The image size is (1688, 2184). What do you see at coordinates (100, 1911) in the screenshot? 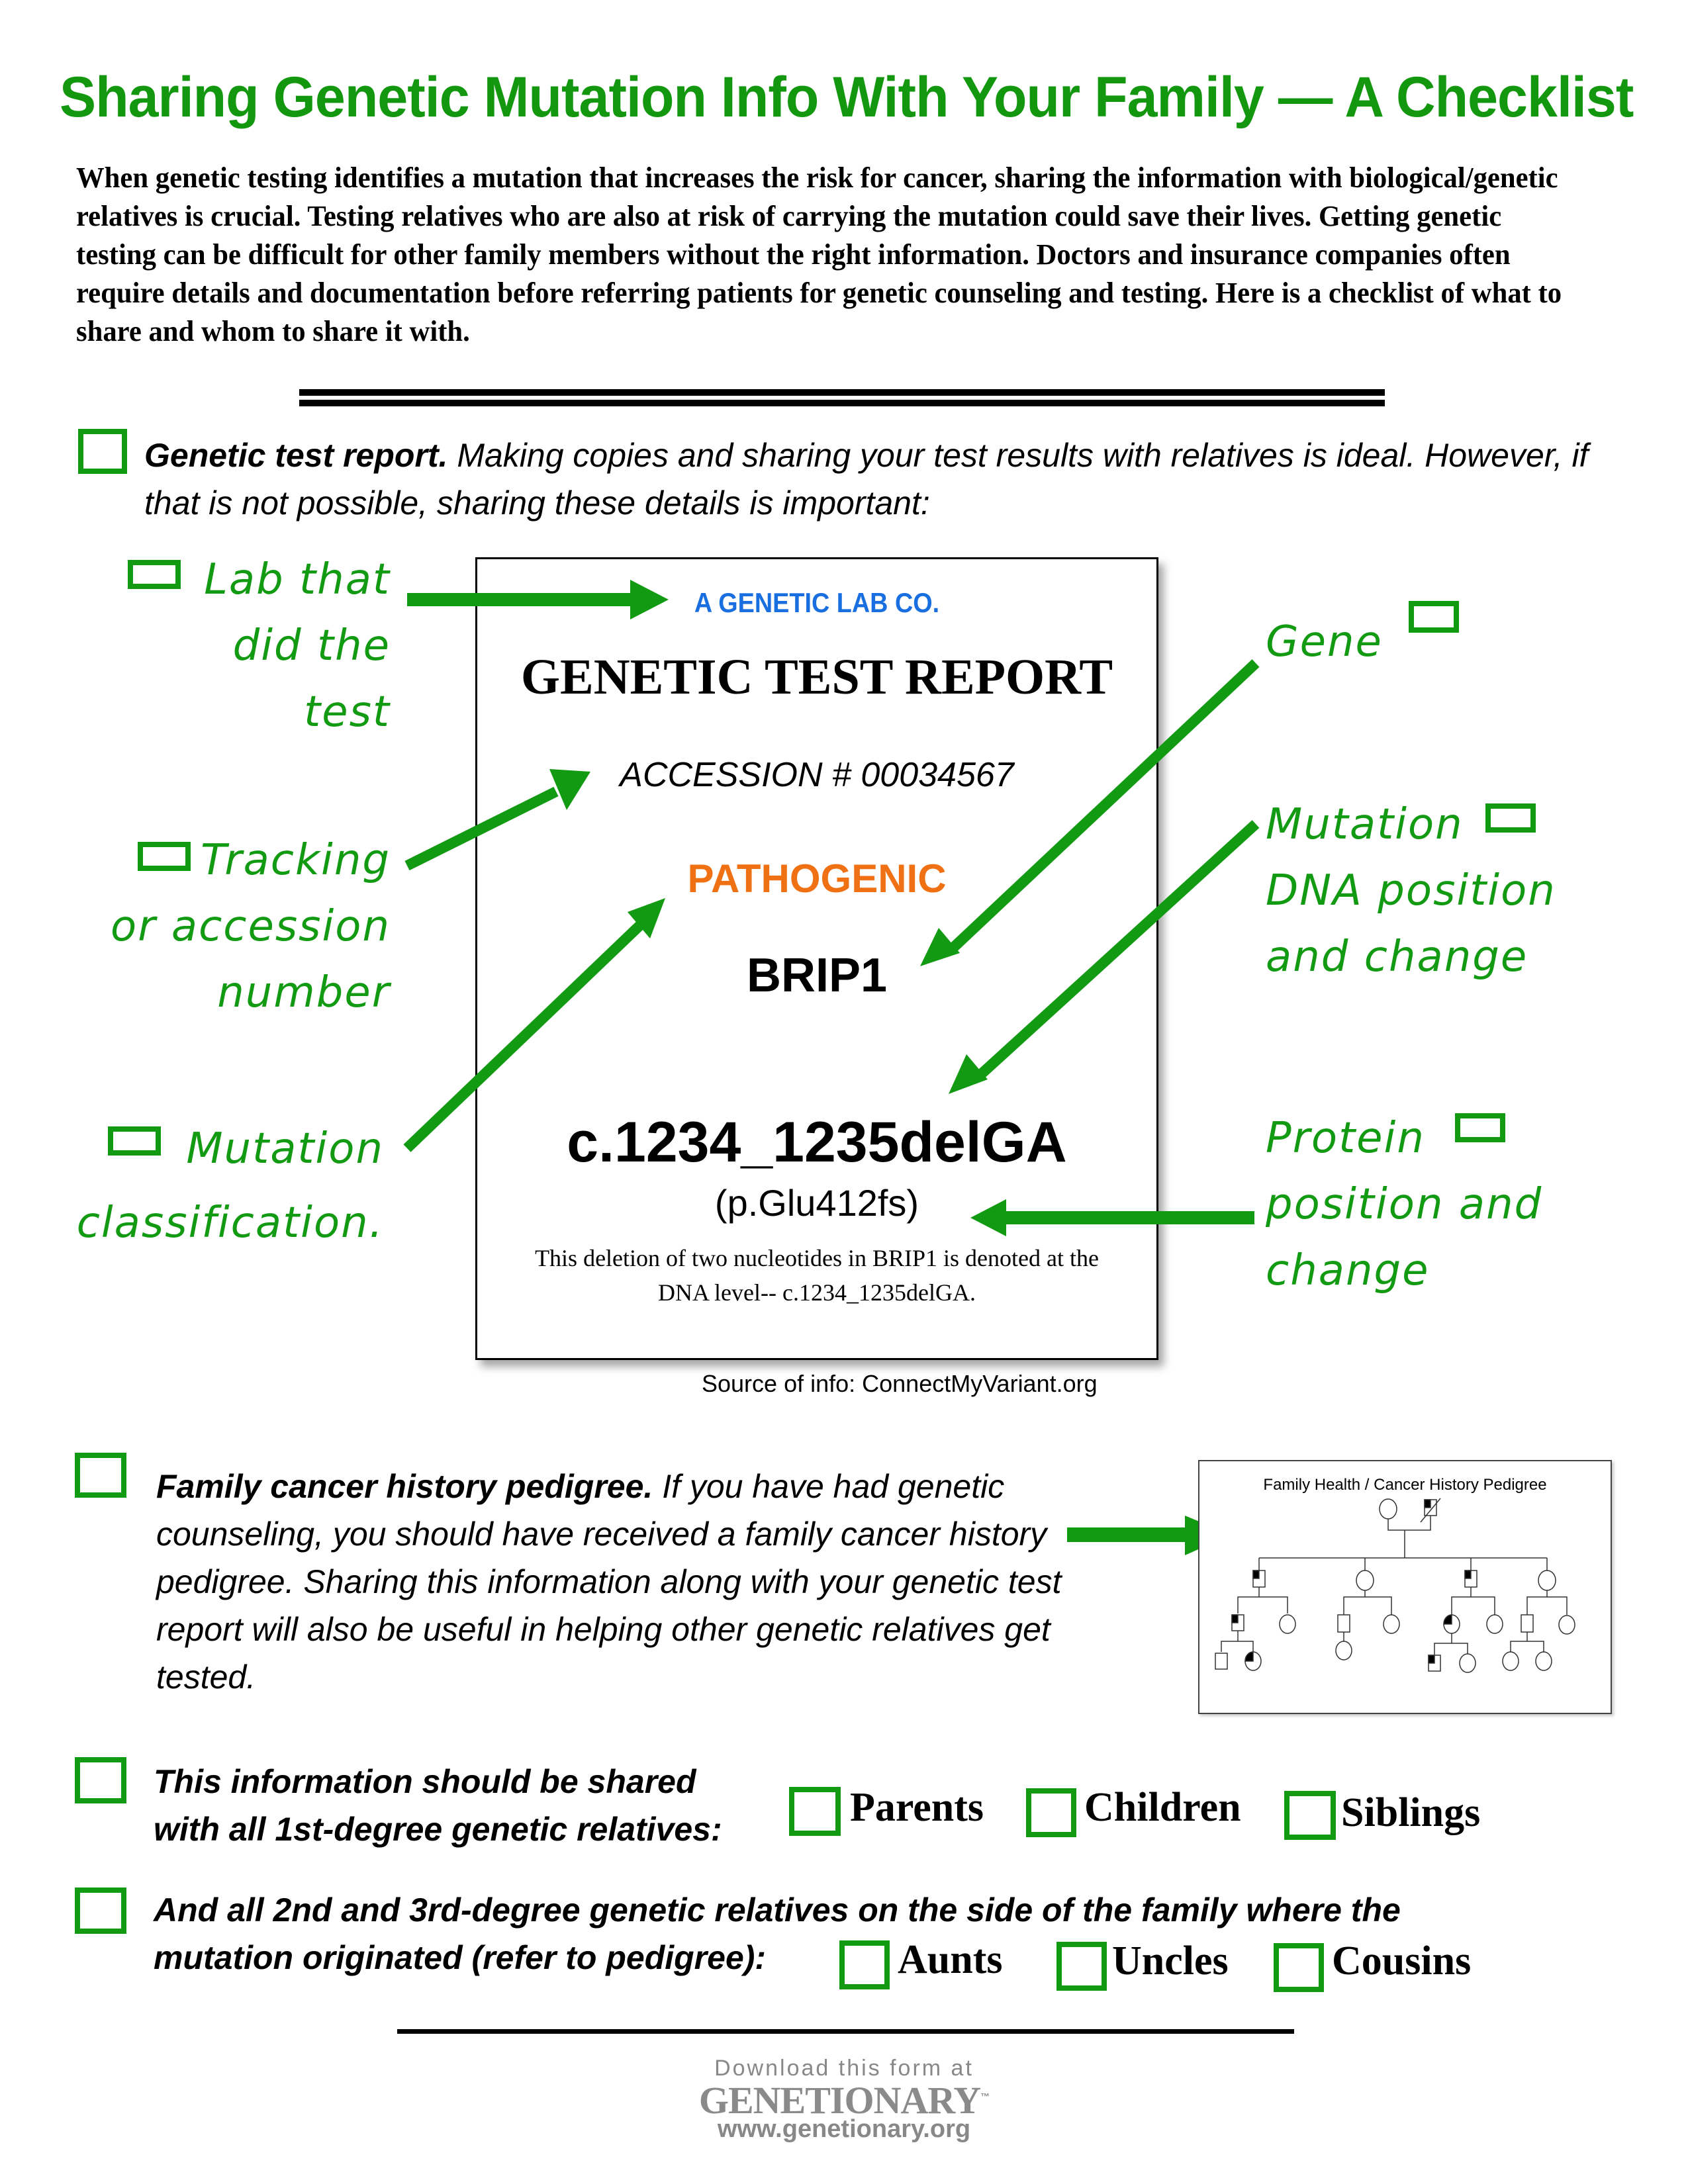
I see `checkbox-second-third-degree` at bounding box center [100, 1911].